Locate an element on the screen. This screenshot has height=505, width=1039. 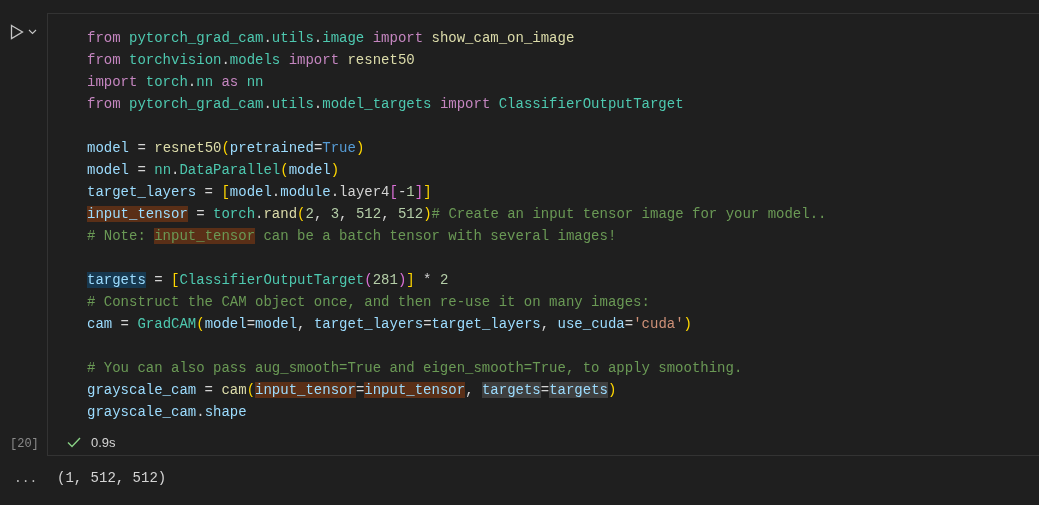
code-line: from pytorch_grad_cam.utils.image import show_cam_on_image is located at coordinates (331, 38).